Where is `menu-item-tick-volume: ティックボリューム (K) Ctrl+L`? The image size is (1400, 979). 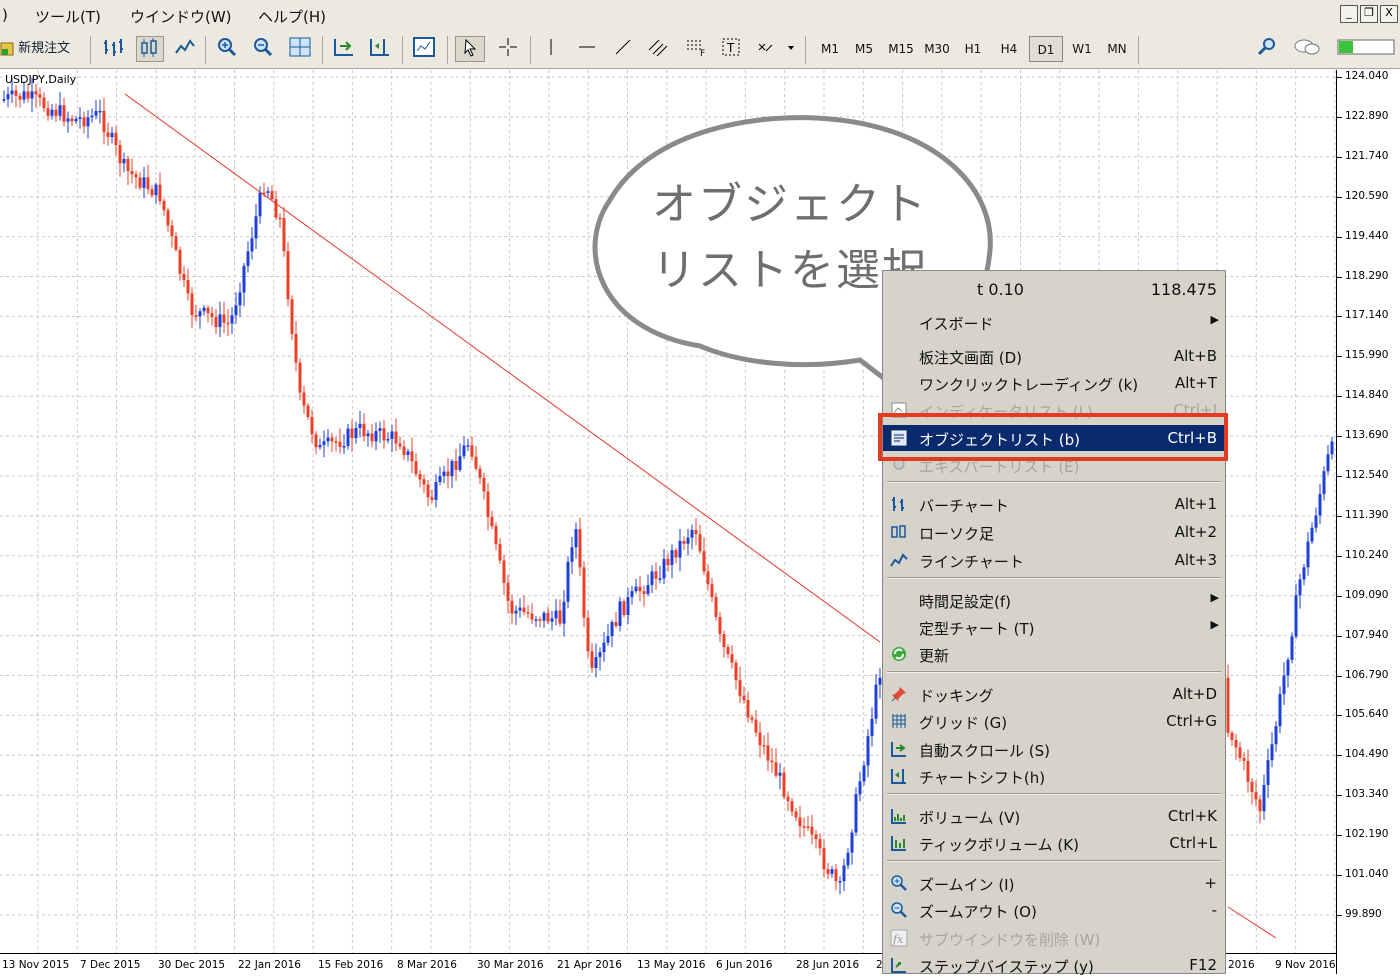 menu-item-tick-volume: ティックボリューム (K) Ctrl+L is located at coordinates (1054, 843).